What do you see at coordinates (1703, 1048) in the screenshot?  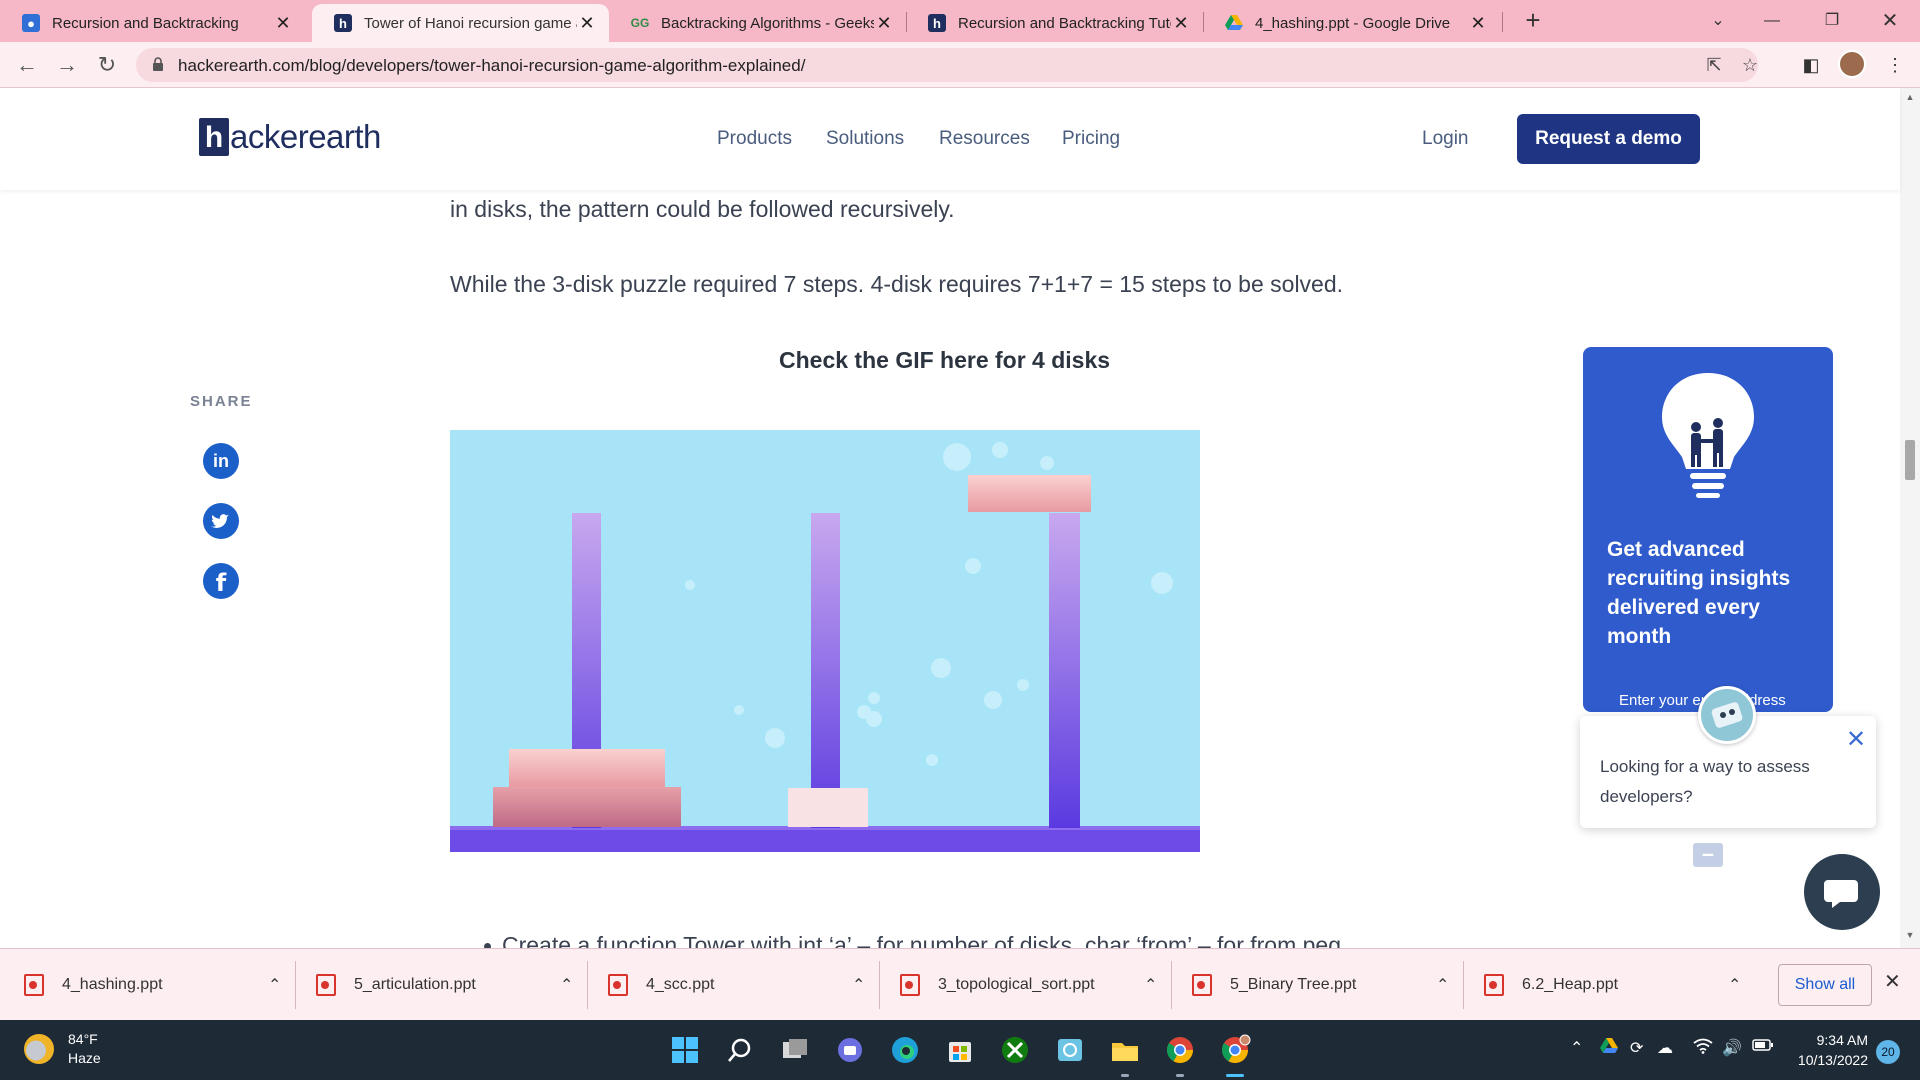 I see `wifi-icon` at bounding box center [1703, 1048].